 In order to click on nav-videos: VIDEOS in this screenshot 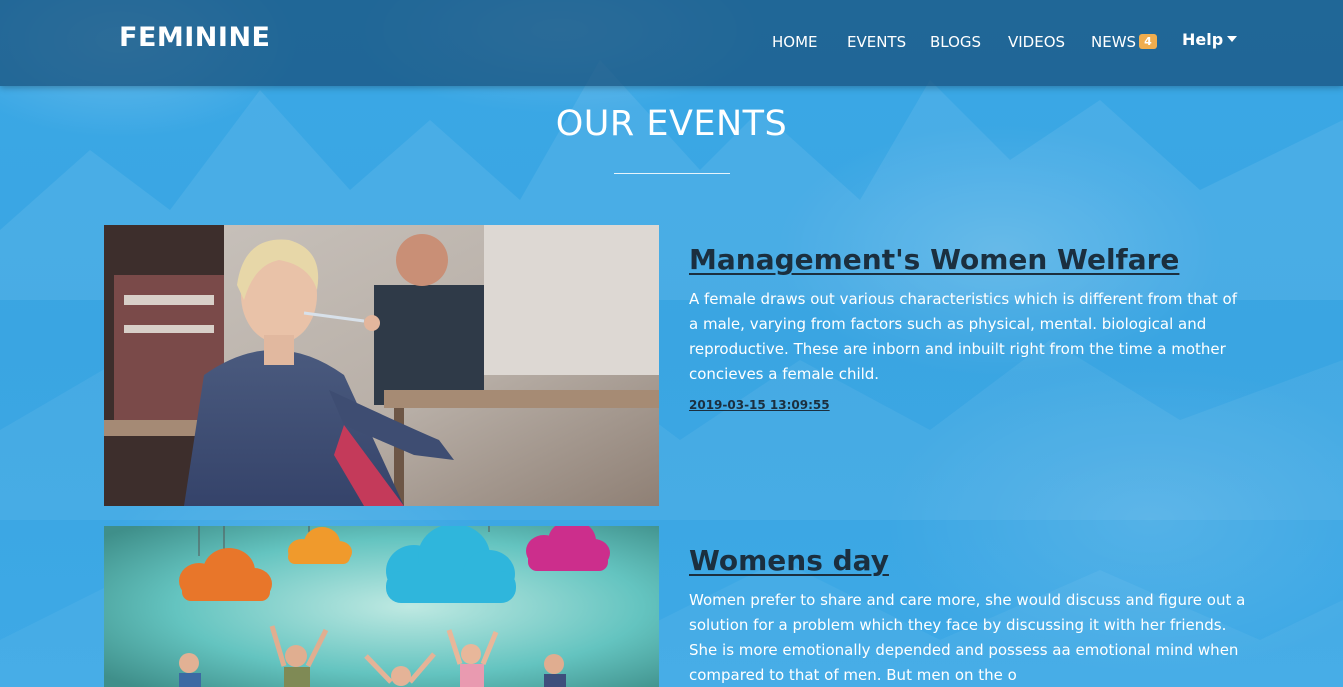, I will do `click(1036, 42)`.